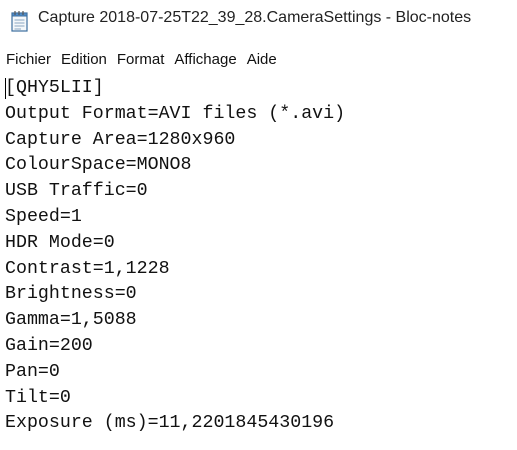 The width and height of the screenshot is (517, 450). Describe the element at coordinates (262, 59) in the screenshot. I see `menu-item-aide: Aide` at that location.